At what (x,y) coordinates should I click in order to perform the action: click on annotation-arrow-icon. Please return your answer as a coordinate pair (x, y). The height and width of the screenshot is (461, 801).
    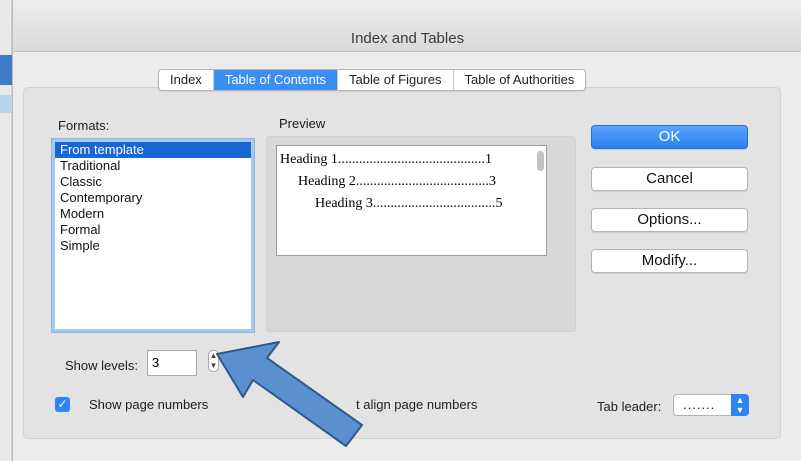
    Looking at the image, I should click on (289, 394).